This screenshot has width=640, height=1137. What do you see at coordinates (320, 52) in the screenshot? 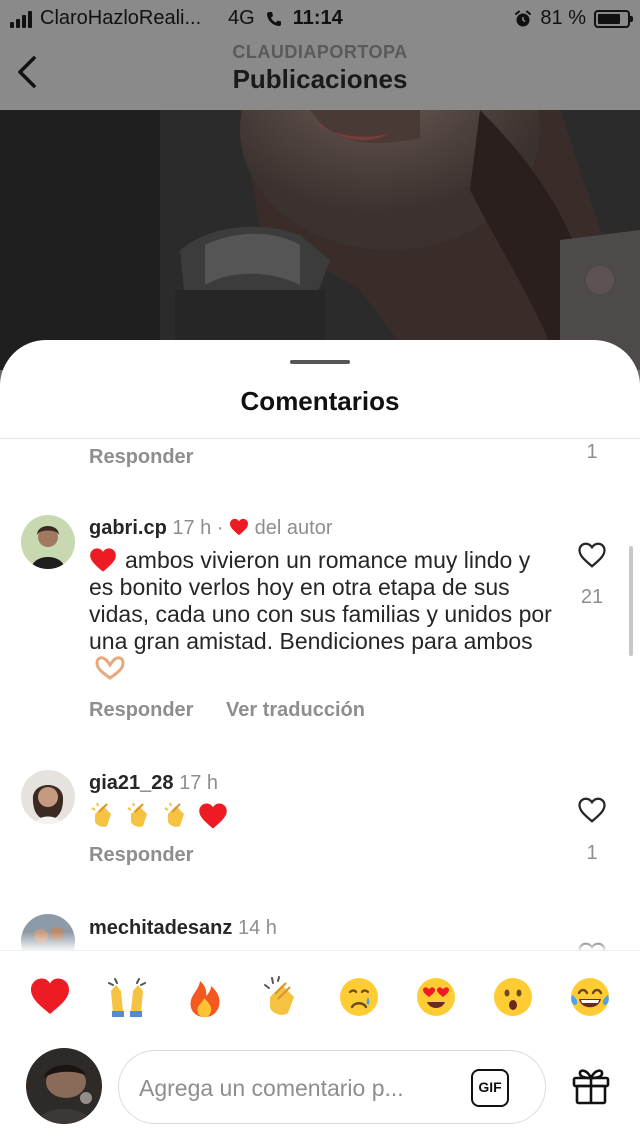
I see `profile-username: CLAUDIAPORTOPA` at bounding box center [320, 52].